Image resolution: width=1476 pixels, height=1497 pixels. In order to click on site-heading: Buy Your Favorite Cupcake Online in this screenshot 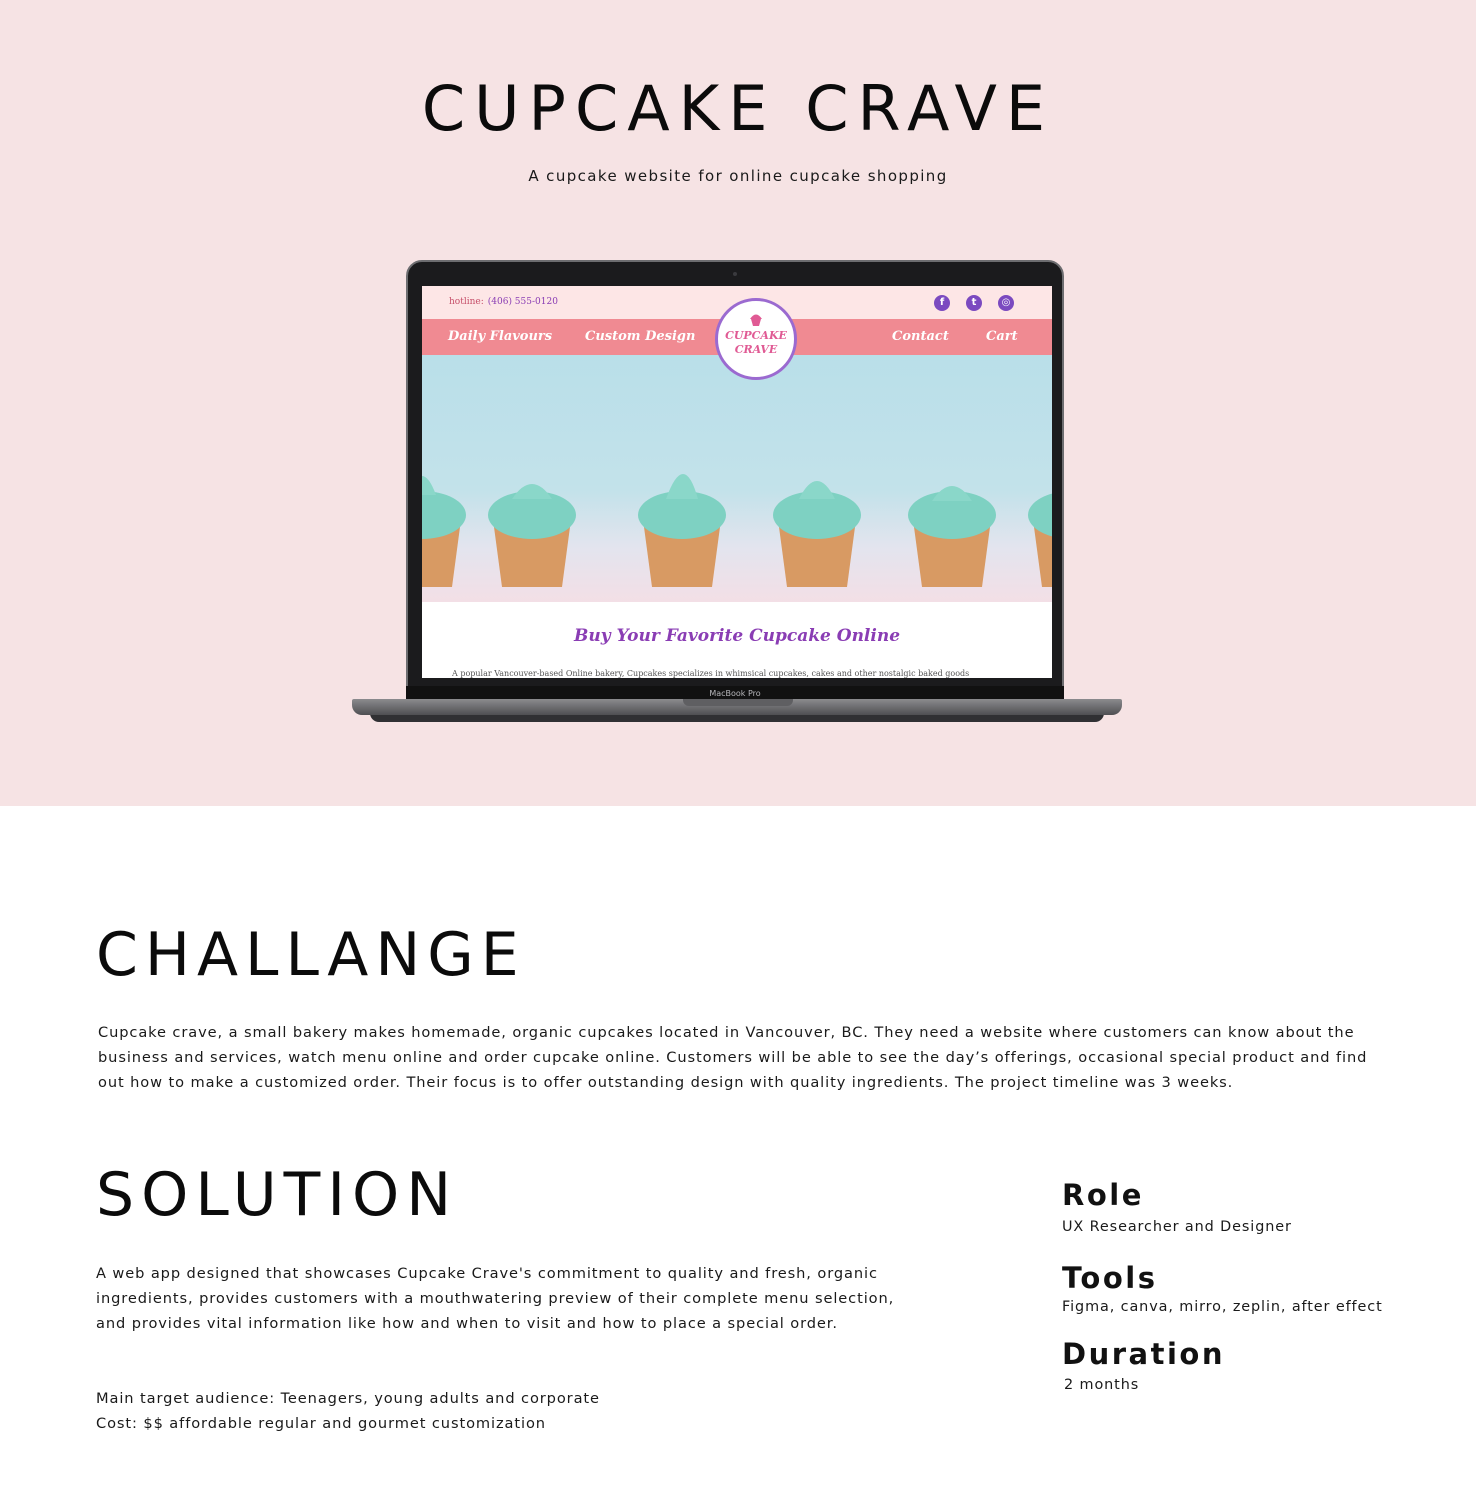, I will do `click(737, 636)`.